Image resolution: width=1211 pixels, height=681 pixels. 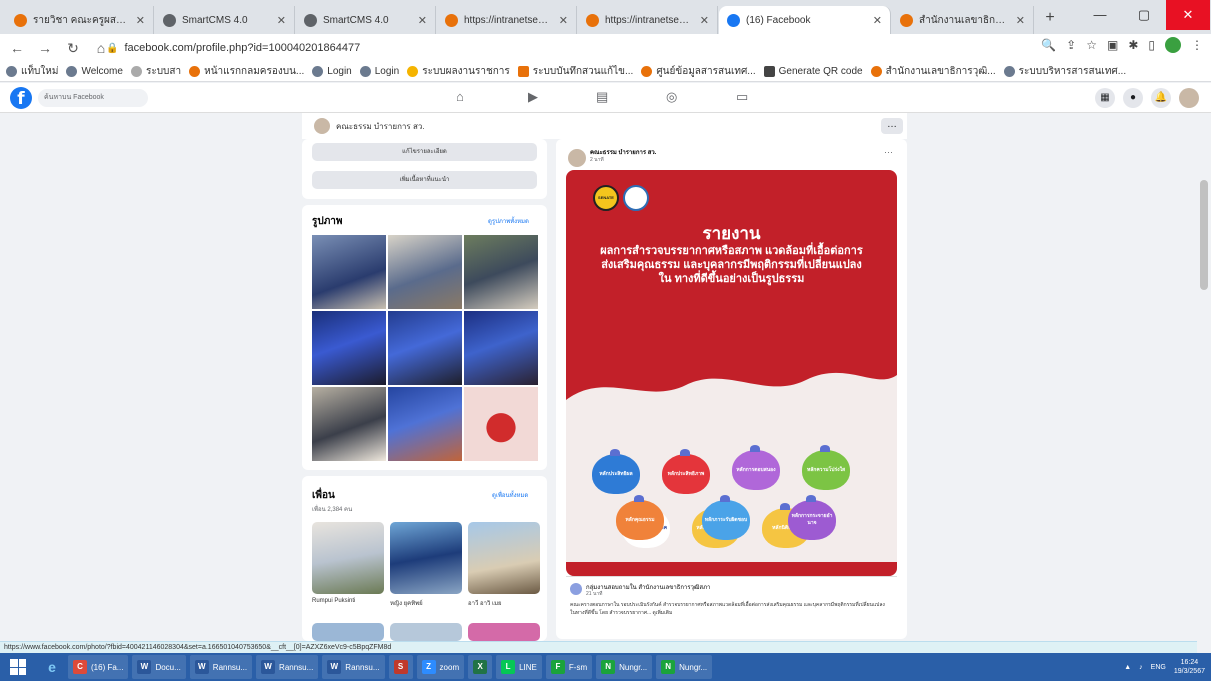 What do you see at coordinates (813, 71) in the screenshot?
I see `bookmark-item: Generate QR code` at bounding box center [813, 71].